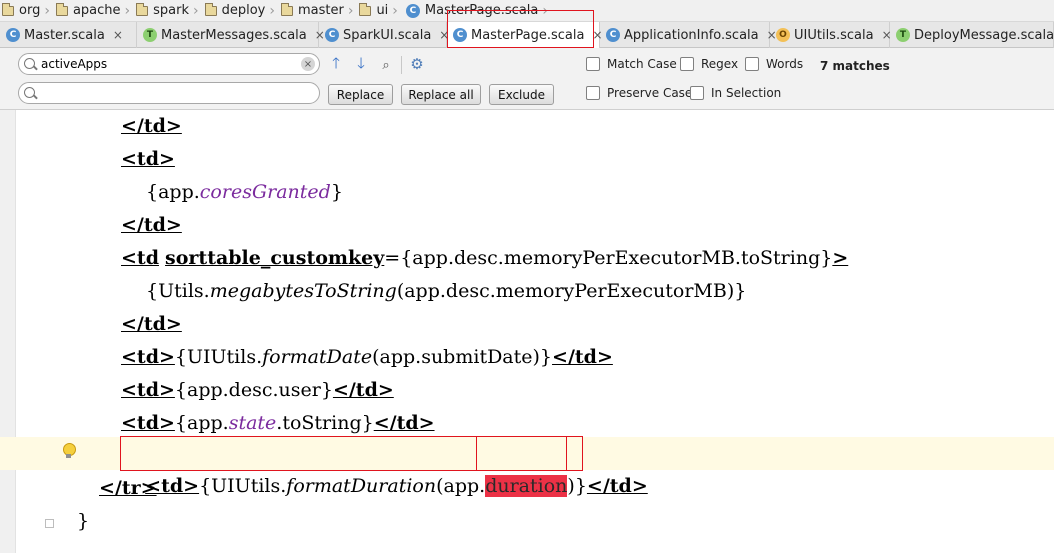 This screenshot has height=553, width=1054. What do you see at coordinates (972, 35) in the screenshot?
I see `tab-deploy-message: TDeployMessage.scala×` at bounding box center [972, 35].